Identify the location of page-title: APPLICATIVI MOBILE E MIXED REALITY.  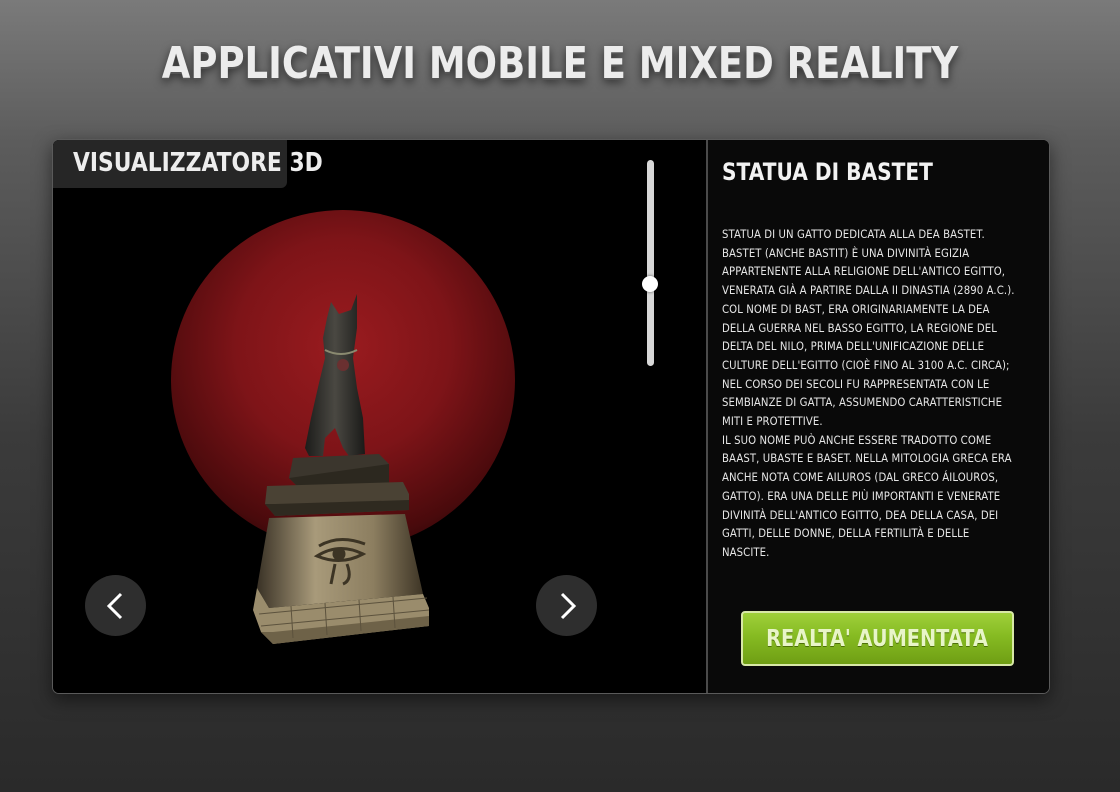
(560, 63).